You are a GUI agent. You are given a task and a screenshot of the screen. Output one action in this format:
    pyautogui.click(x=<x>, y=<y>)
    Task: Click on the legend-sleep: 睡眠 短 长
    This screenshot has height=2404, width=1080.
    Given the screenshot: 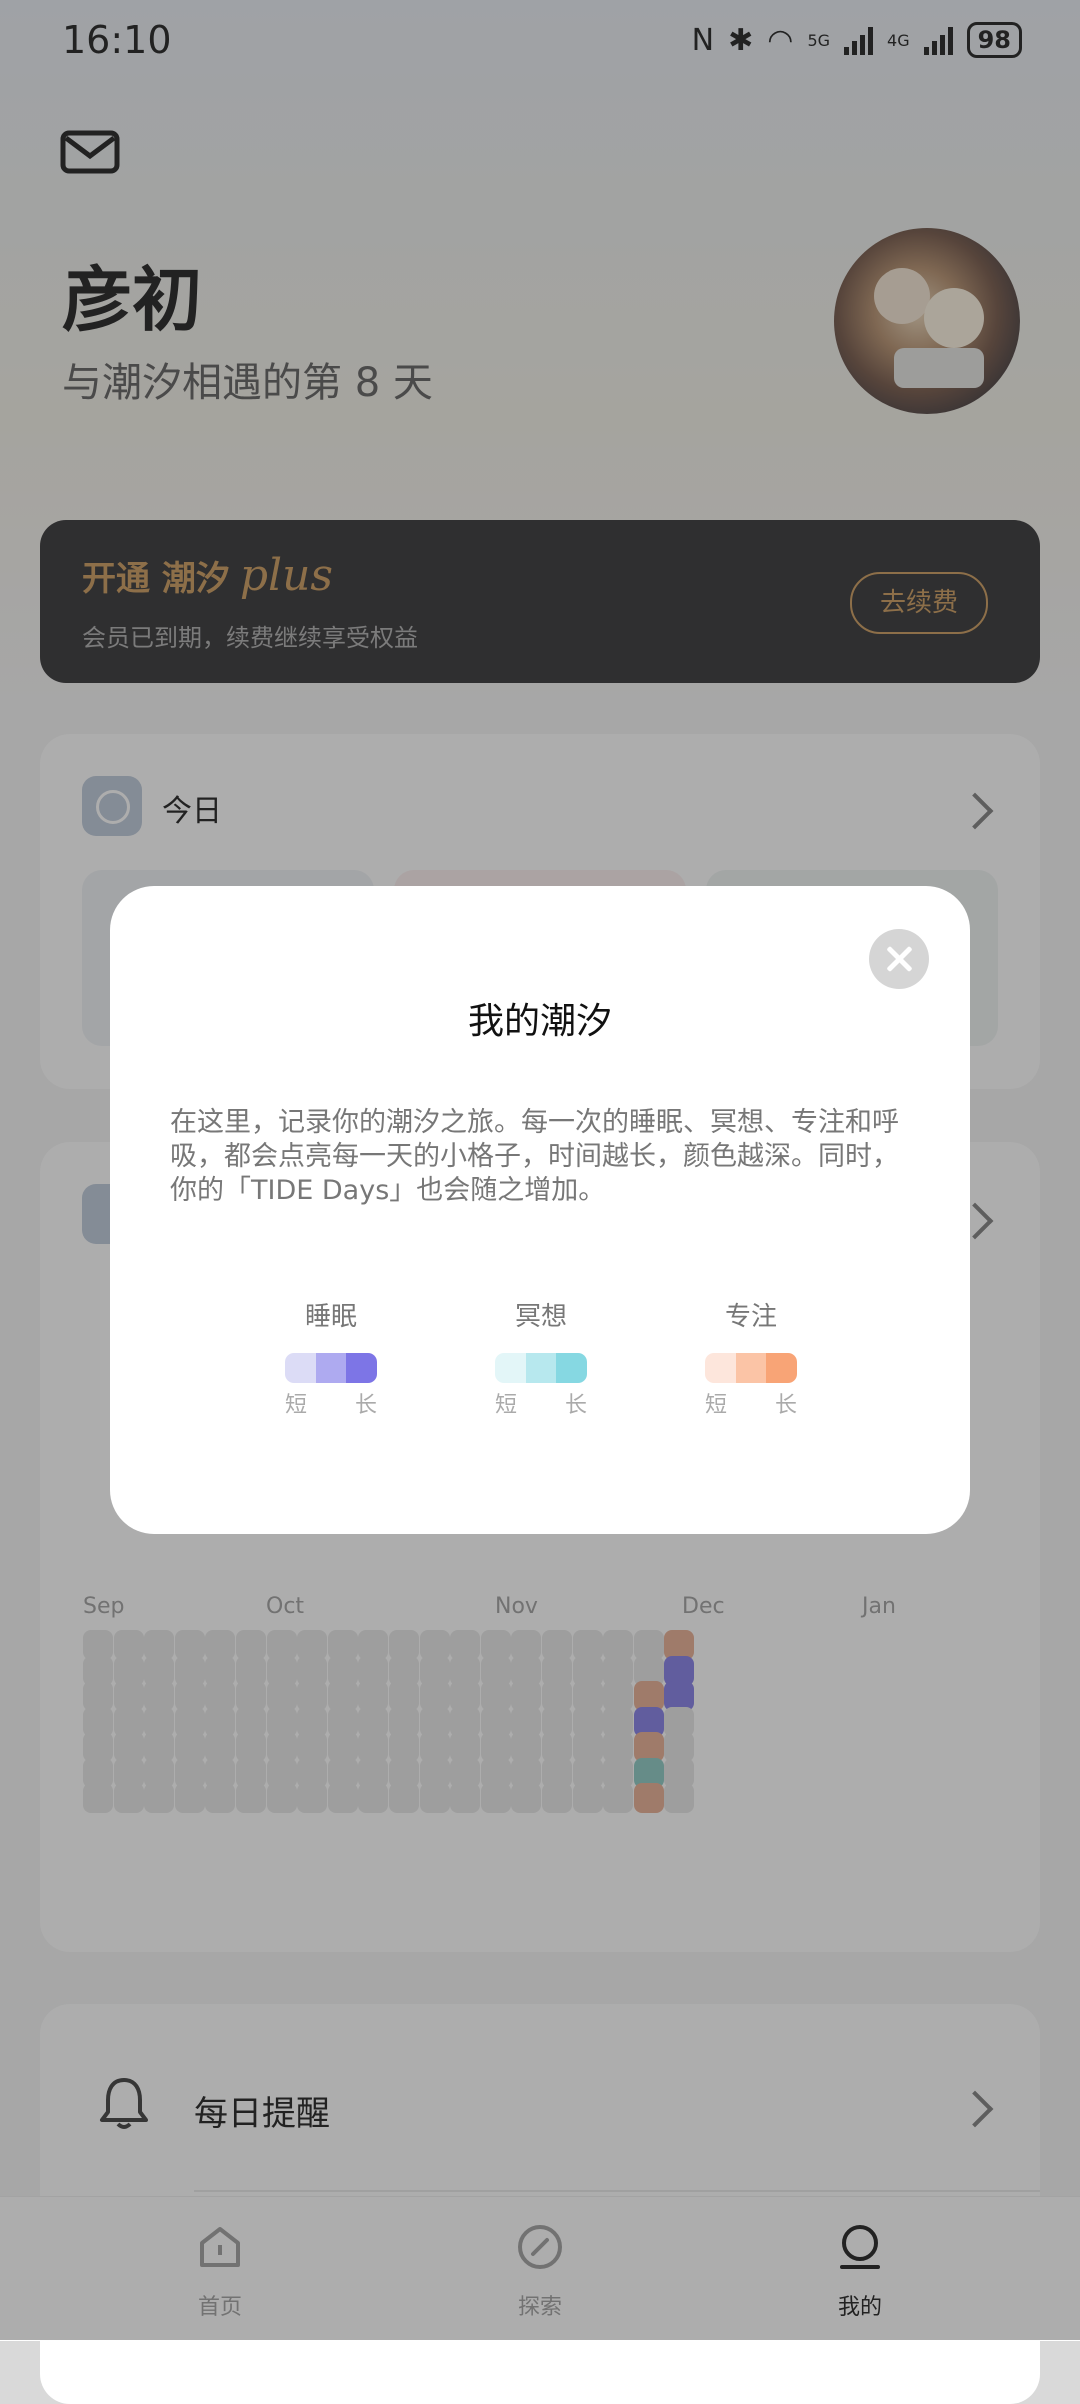 What is the action you would take?
    pyautogui.click(x=331, y=1357)
    